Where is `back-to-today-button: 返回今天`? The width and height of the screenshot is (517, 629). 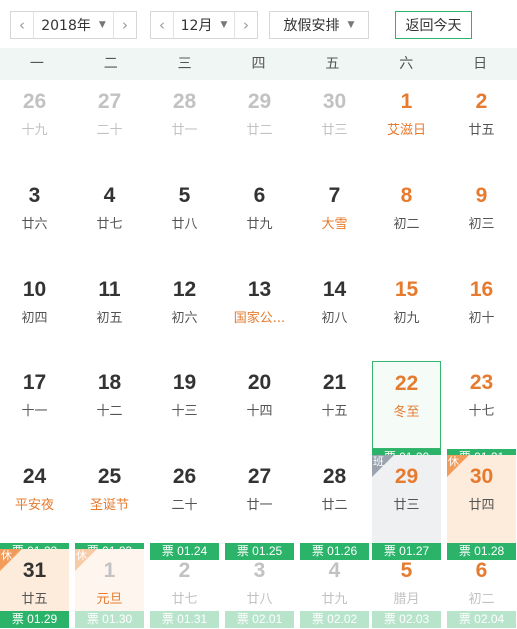
back-to-today-button: 返回今天 is located at coordinates (433, 25).